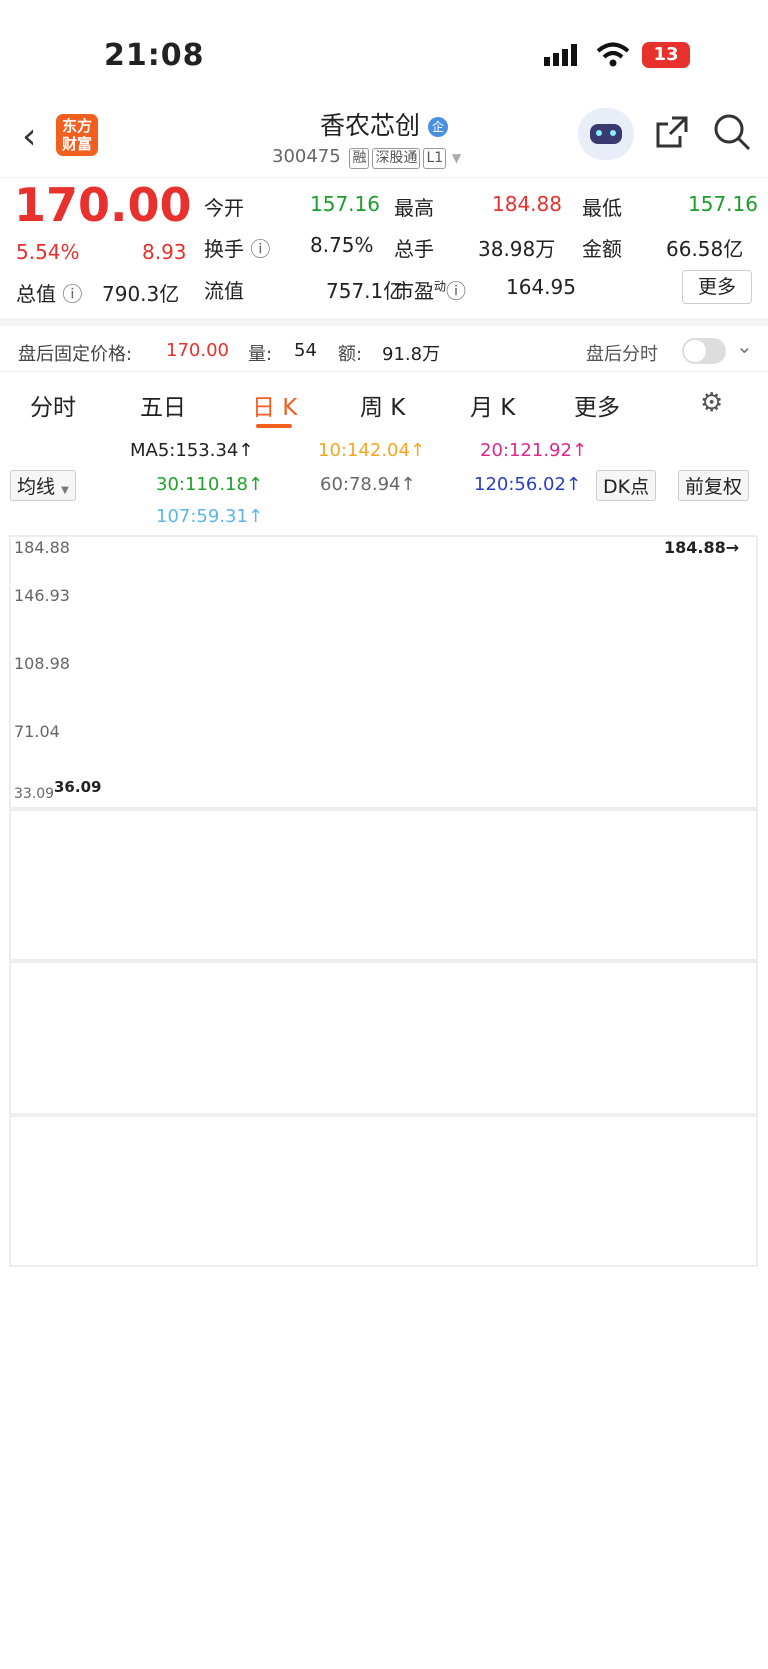 The height and width of the screenshot is (1669, 768). I want to click on after-timeshare-label: 盘后分时, so click(622, 354).